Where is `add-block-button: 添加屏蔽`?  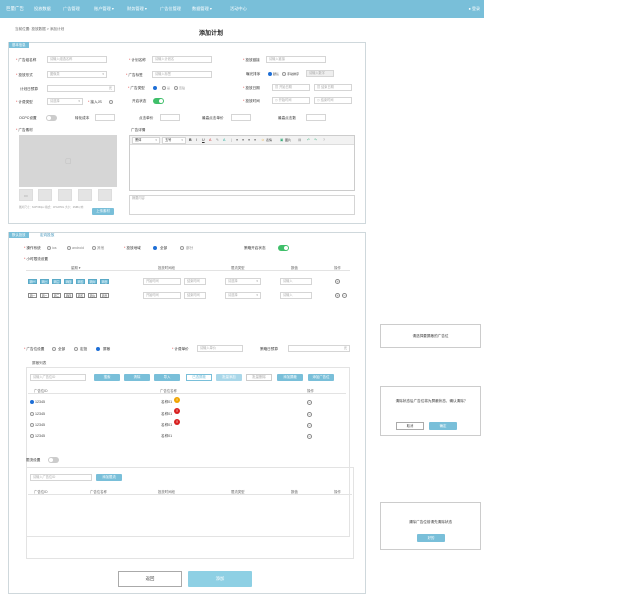
add-block-button: 添加屏蔽 is located at coordinates (290, 377).